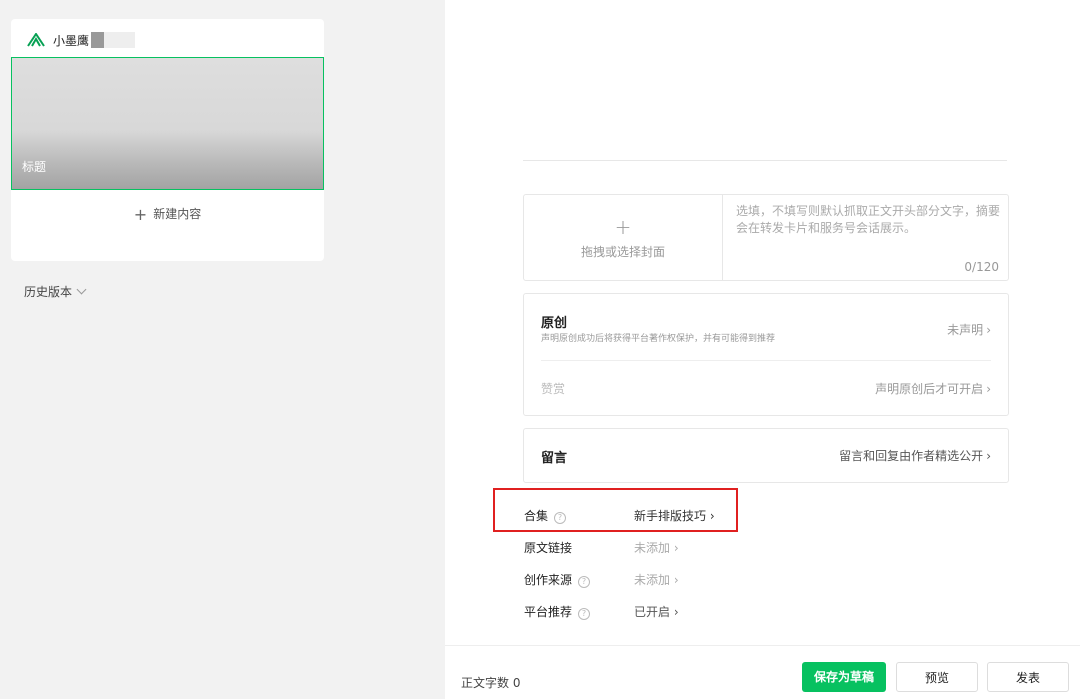 This screenshot has height=699, width=1080. I want to click on collection-link: 新手排版技巧 ›, so click(674, 515).